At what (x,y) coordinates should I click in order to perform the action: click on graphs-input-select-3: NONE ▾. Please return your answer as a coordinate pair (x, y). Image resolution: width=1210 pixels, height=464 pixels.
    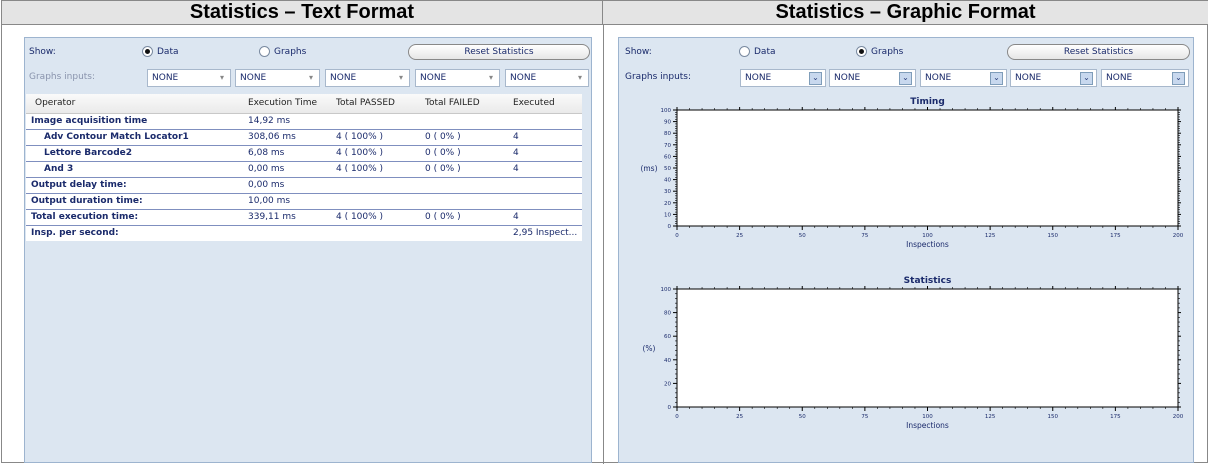
    Looking at the image, I should click on (367, 78).